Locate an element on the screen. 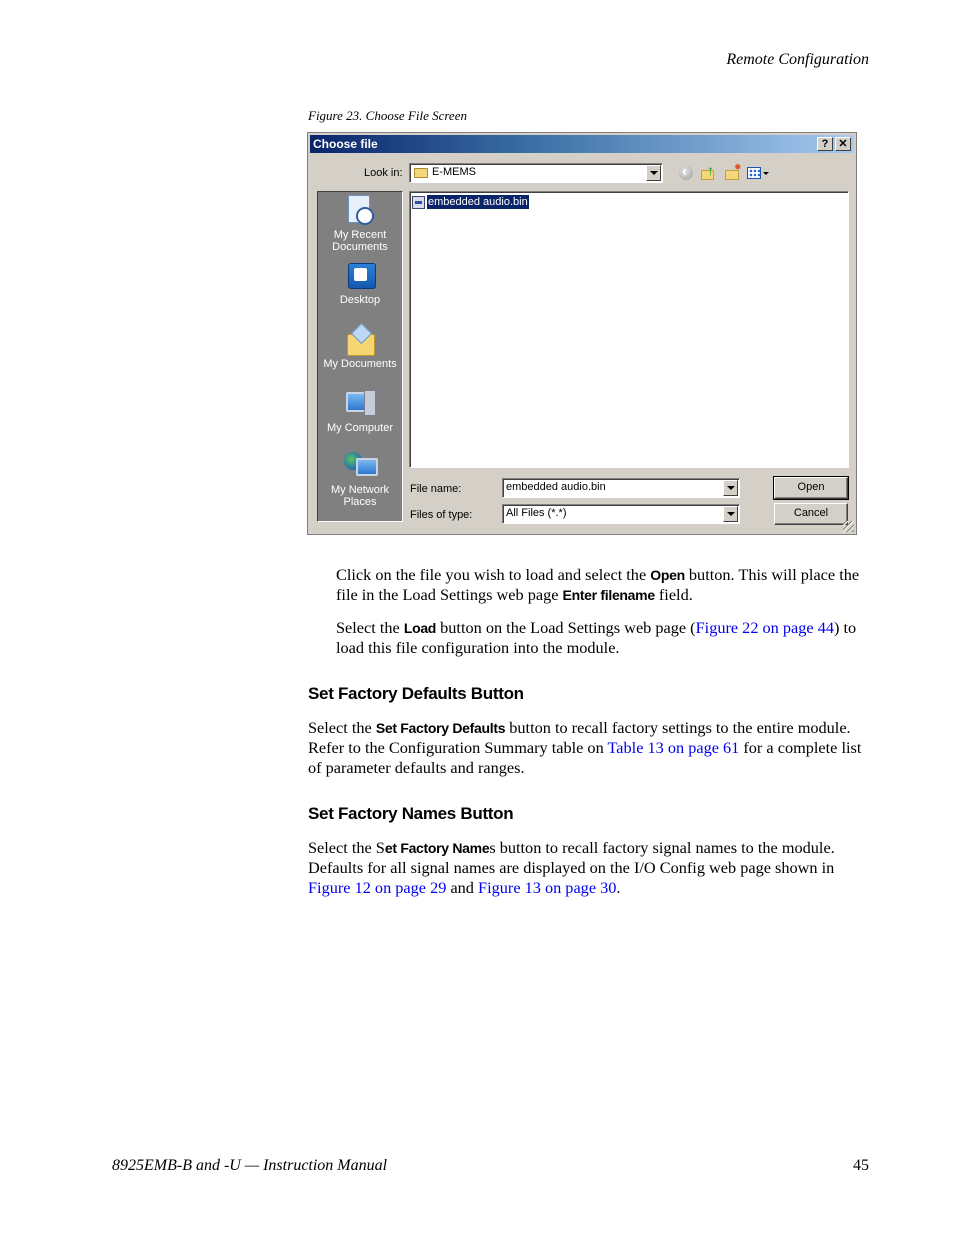 The width and height of the screenshot is (954, 1235). new-folder-icon is located at coordinates (733, 171).